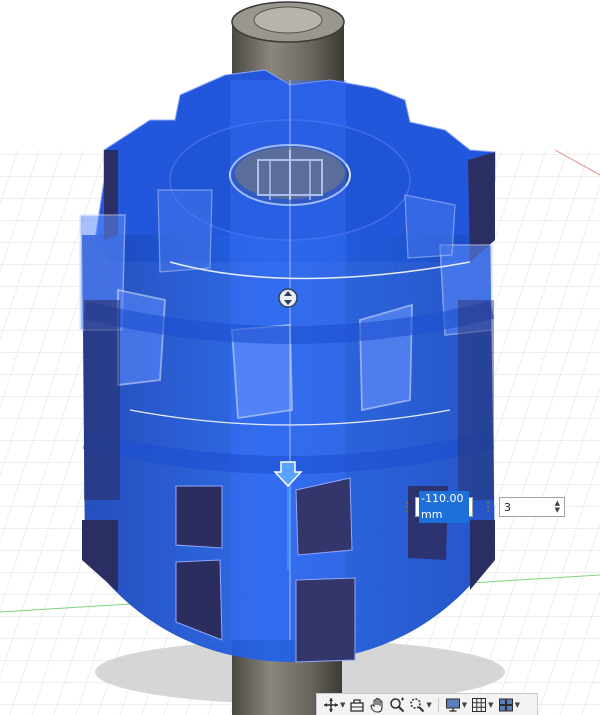 Image resolution: width=600 pixels, height=715 pixels. Describe the element at coordinates (438, 704) in the screenshot. I see `toolbar-divider` at that location.